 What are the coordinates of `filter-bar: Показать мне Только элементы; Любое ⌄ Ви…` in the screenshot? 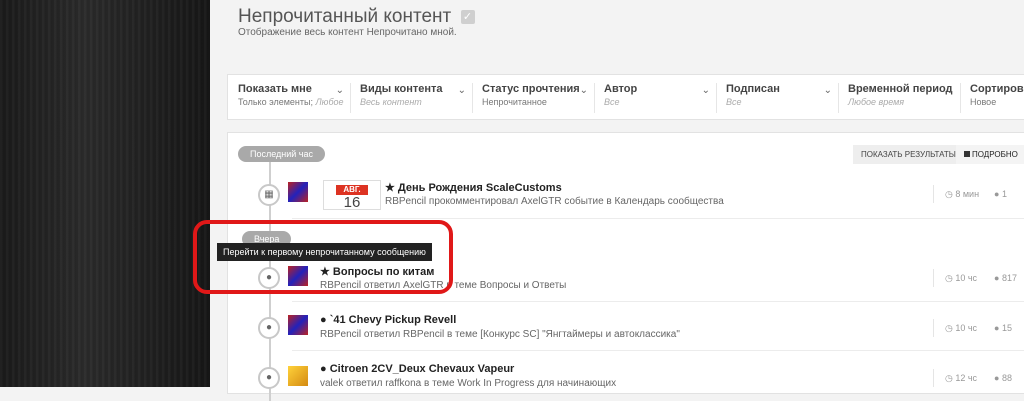 It's located at (625, 97).